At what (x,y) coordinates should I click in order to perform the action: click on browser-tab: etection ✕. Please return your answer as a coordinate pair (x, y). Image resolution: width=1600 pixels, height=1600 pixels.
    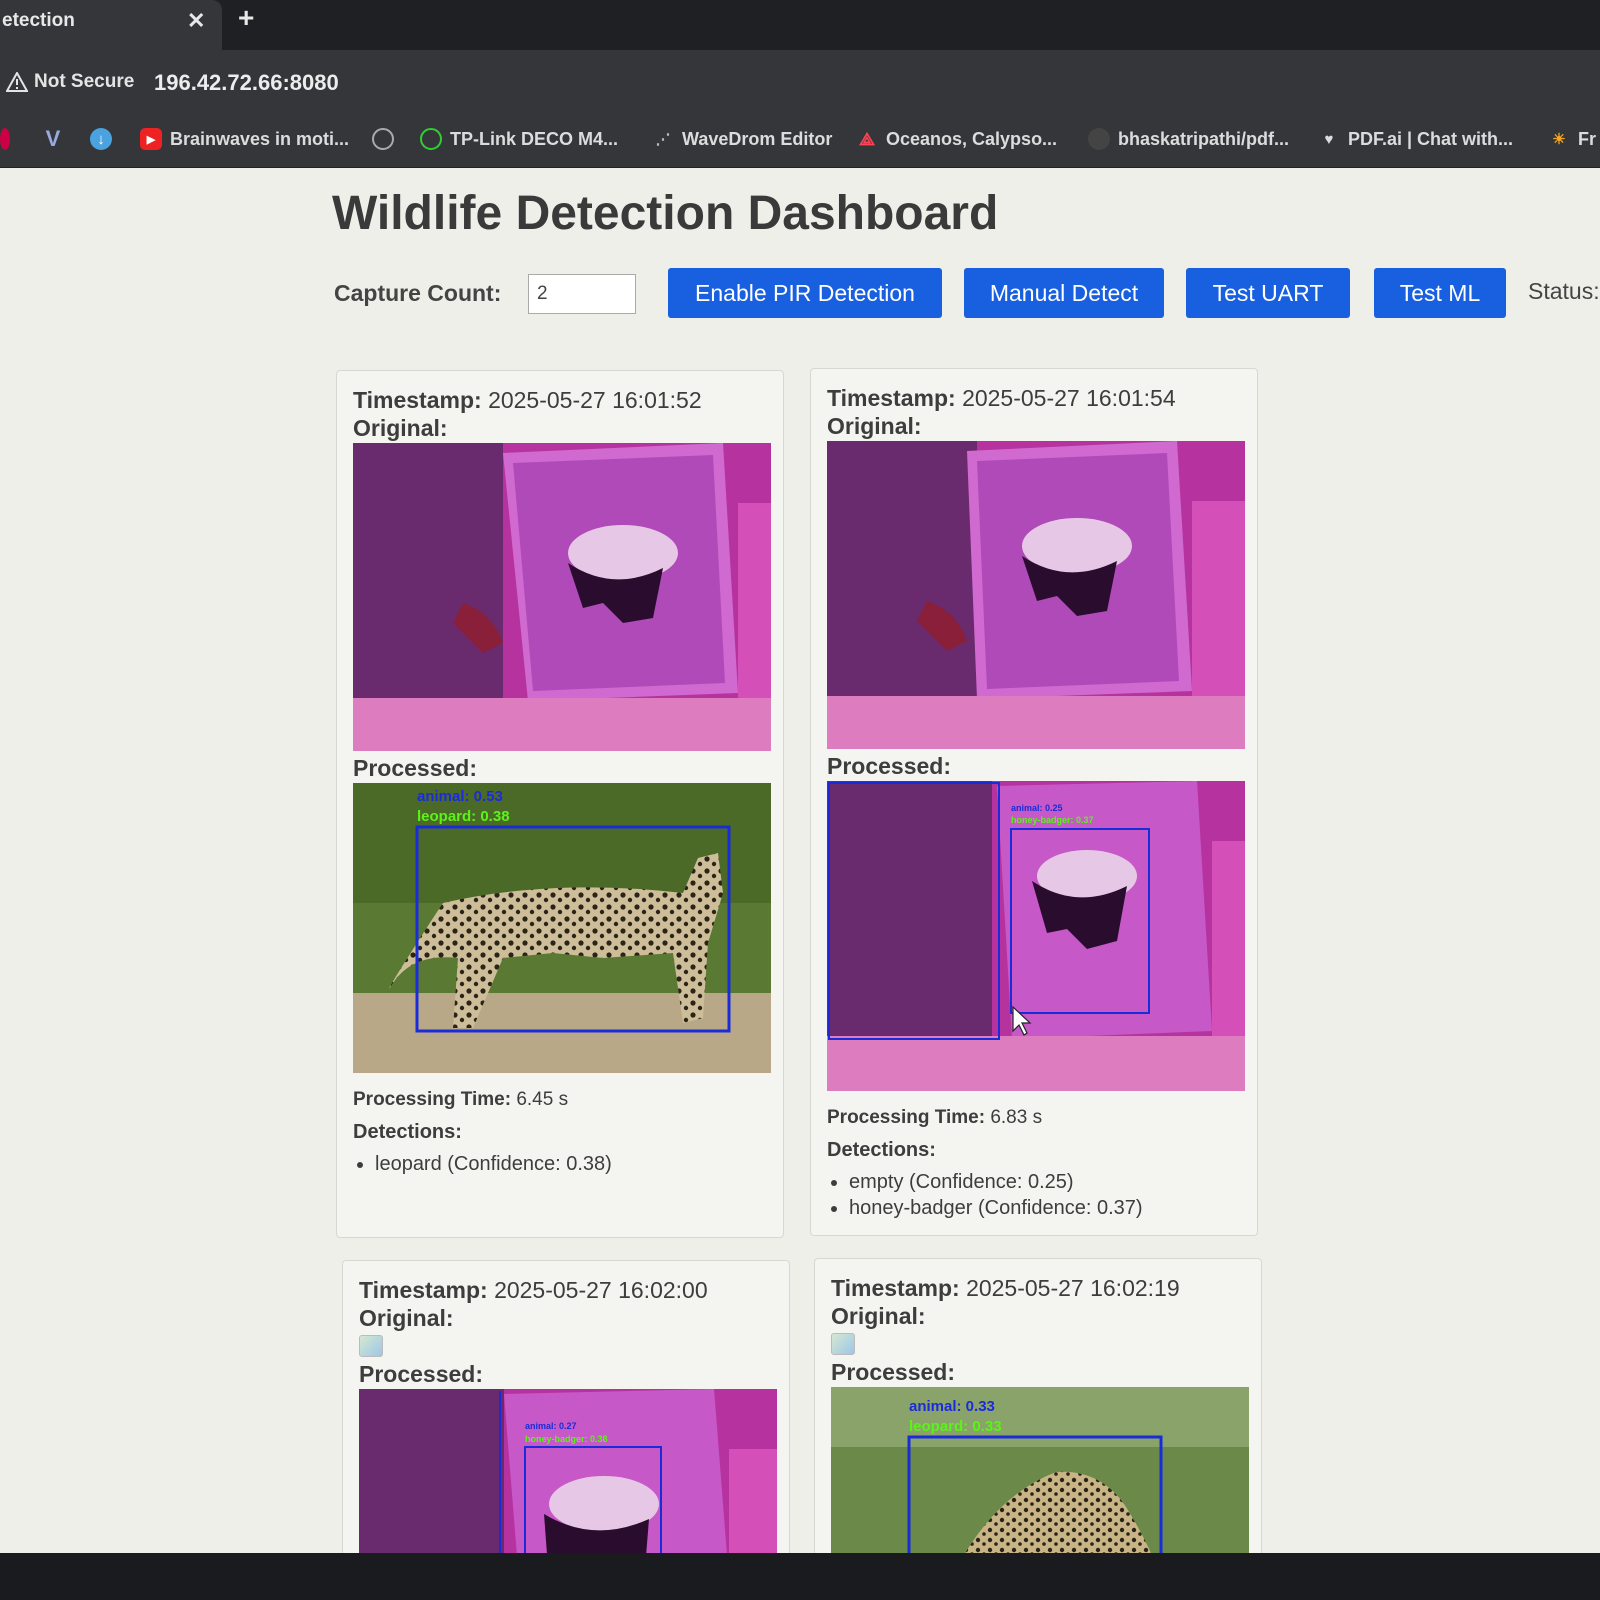
    Looking at the image, I should click on (111, 25).